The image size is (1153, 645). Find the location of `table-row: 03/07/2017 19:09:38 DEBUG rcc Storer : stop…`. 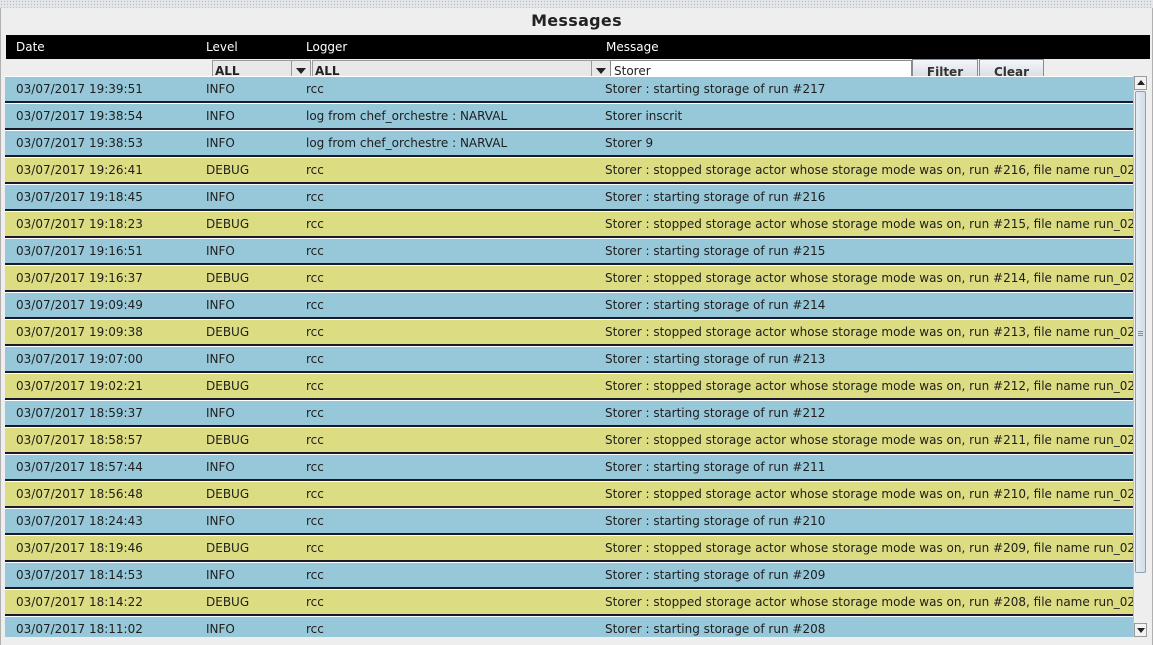

table-row: 03/07/2017 19:09:38 DEBUG rcc Storer : stop… is located at coordinates (569, 332).